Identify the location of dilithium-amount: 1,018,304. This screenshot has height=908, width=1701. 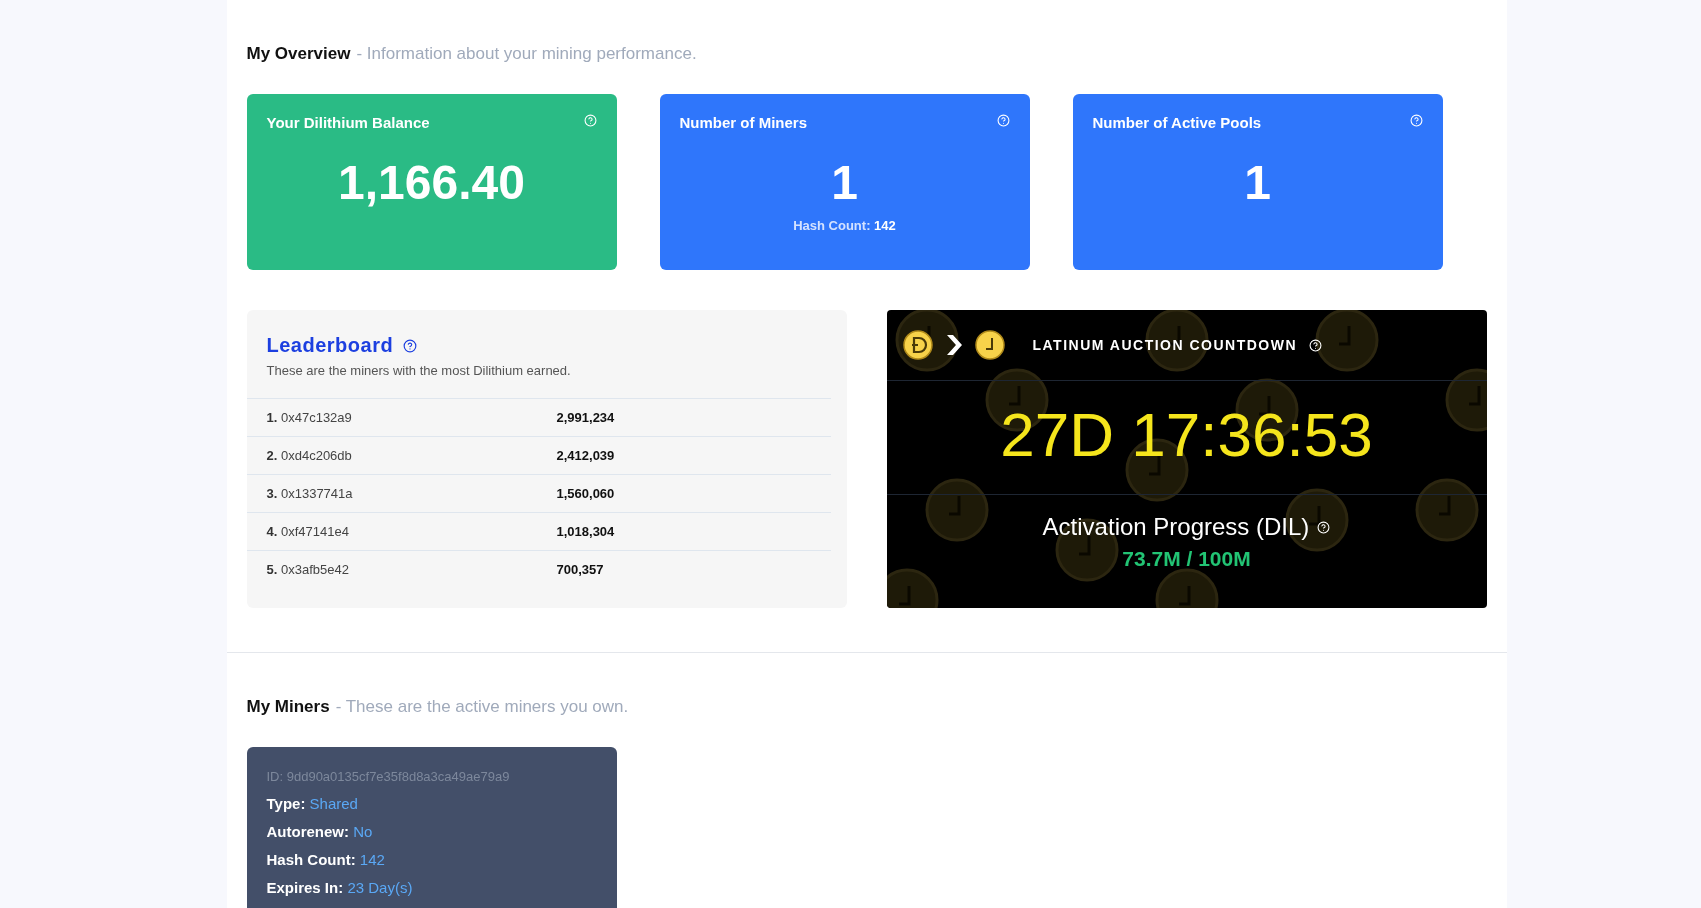
(585, 531).